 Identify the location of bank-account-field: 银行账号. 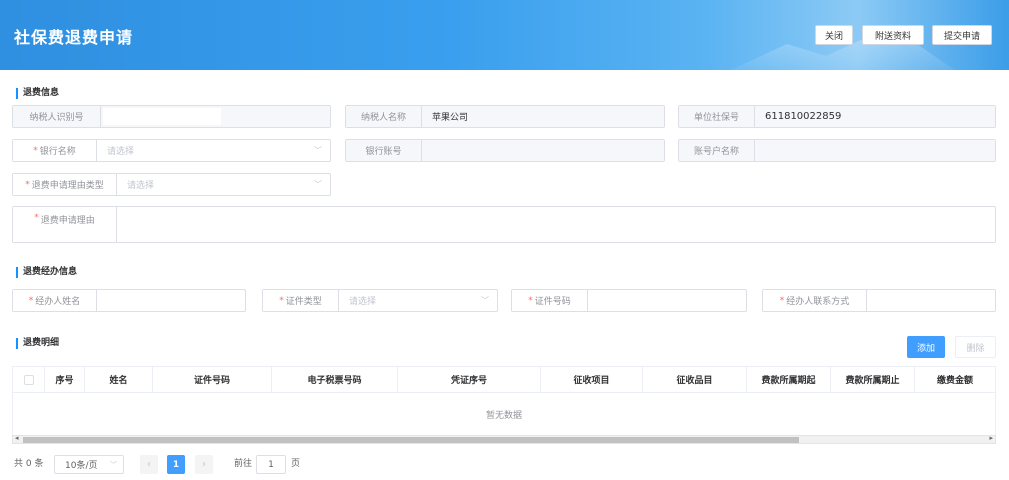
(505, 150).